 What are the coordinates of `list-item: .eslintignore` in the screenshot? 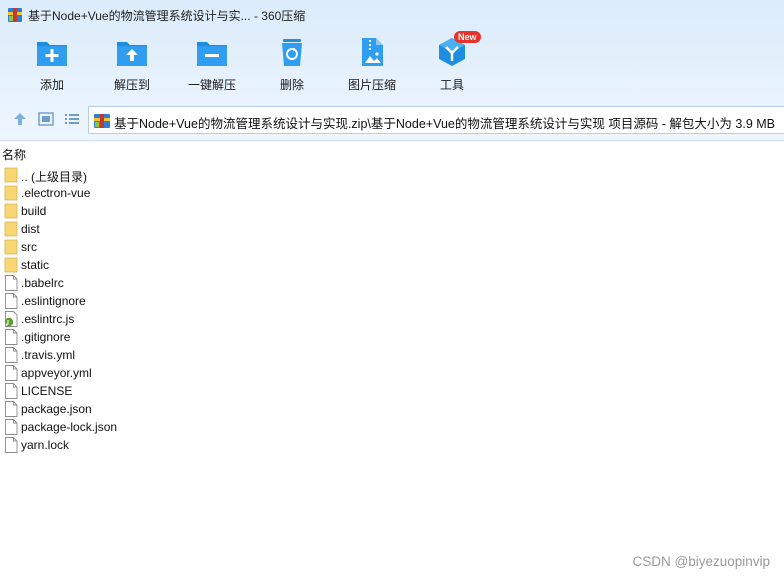 It's located at (392, 301).